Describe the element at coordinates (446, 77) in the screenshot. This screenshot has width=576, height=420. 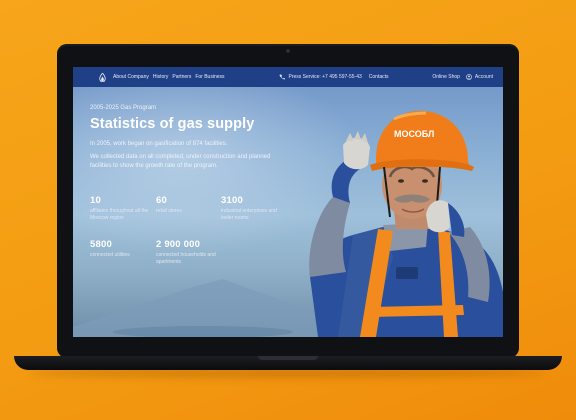
I see `online-shop-link: Online Shop` at that location.